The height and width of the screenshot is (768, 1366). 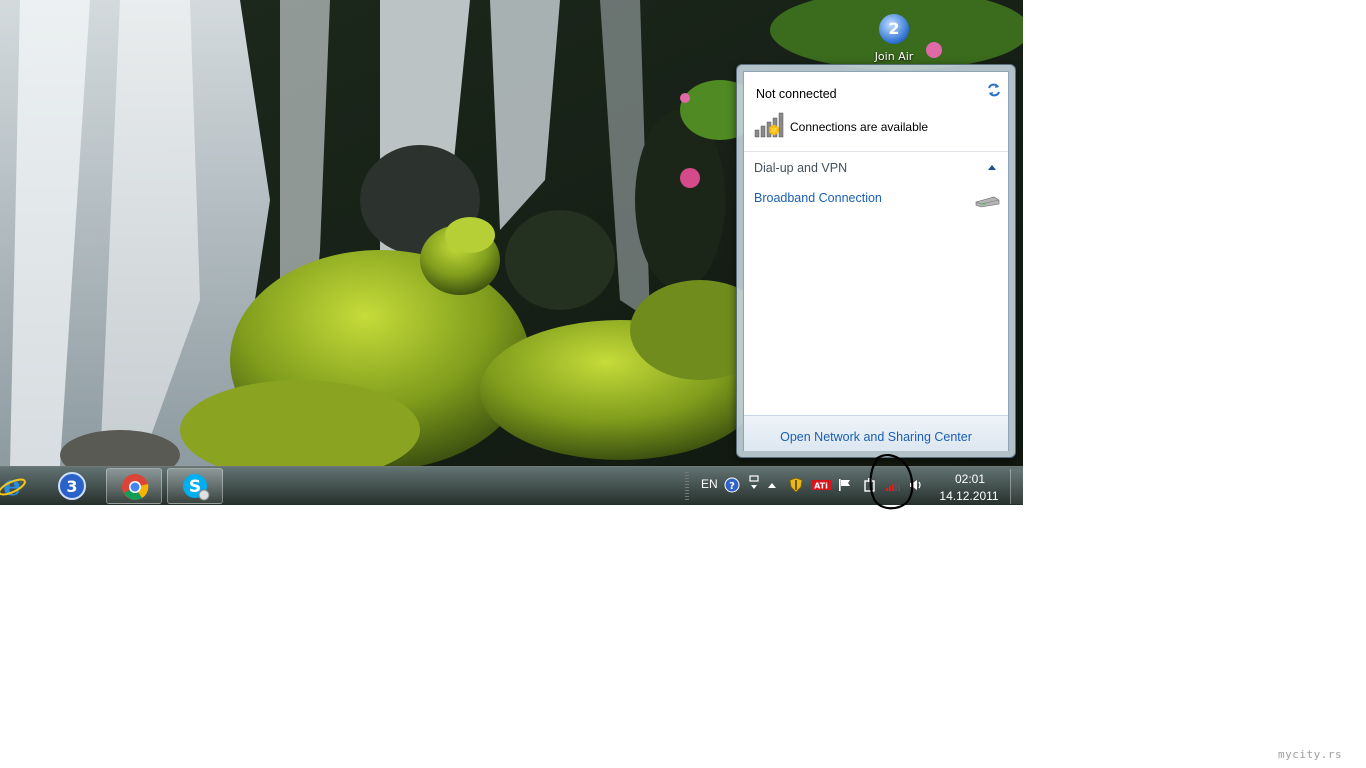 I want to click on clock-time: 02:01, so click(x=970, y=479).